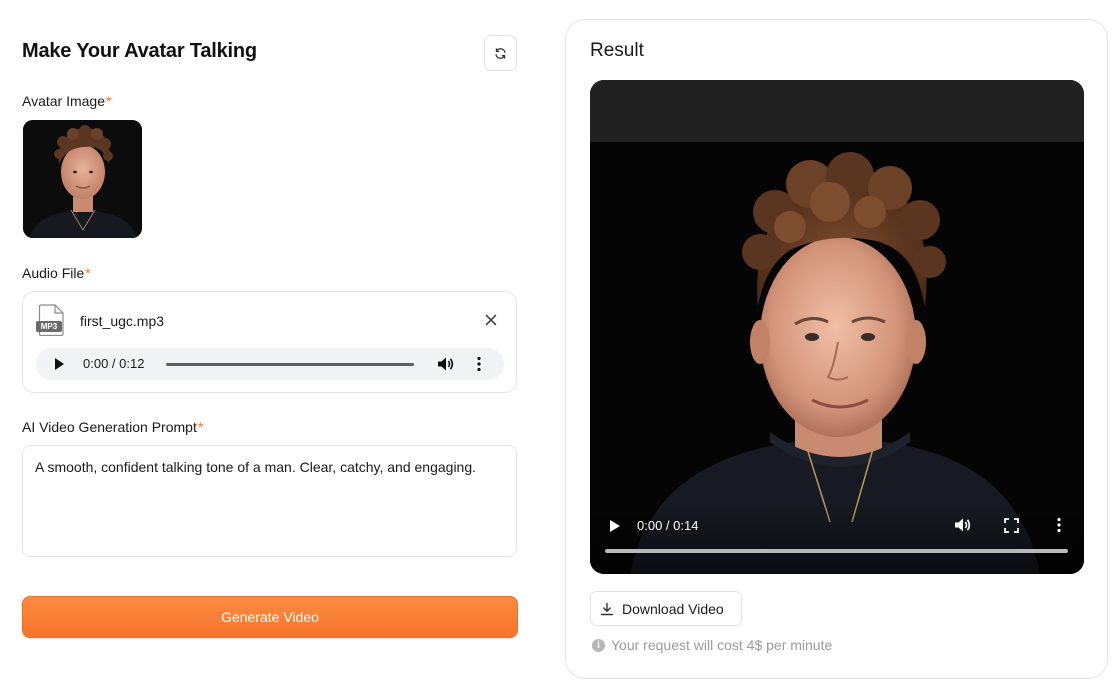  I want to click on page-title: Make Your Avatar Talking, so click(139, 51).